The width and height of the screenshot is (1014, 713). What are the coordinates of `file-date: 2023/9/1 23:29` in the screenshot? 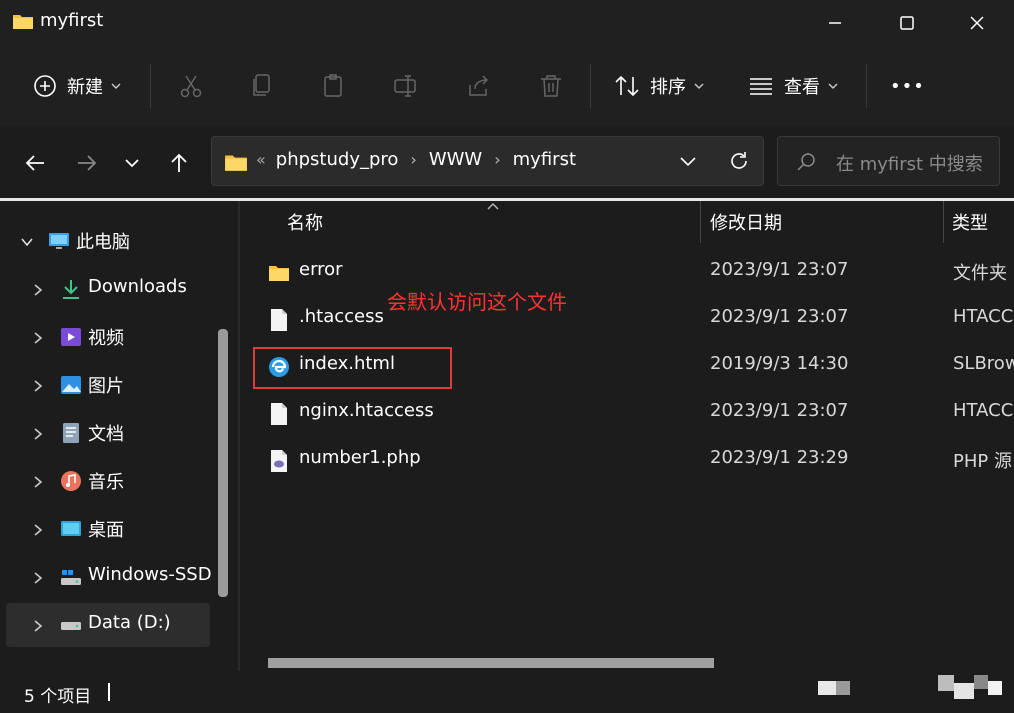 It's located at (779, 457).